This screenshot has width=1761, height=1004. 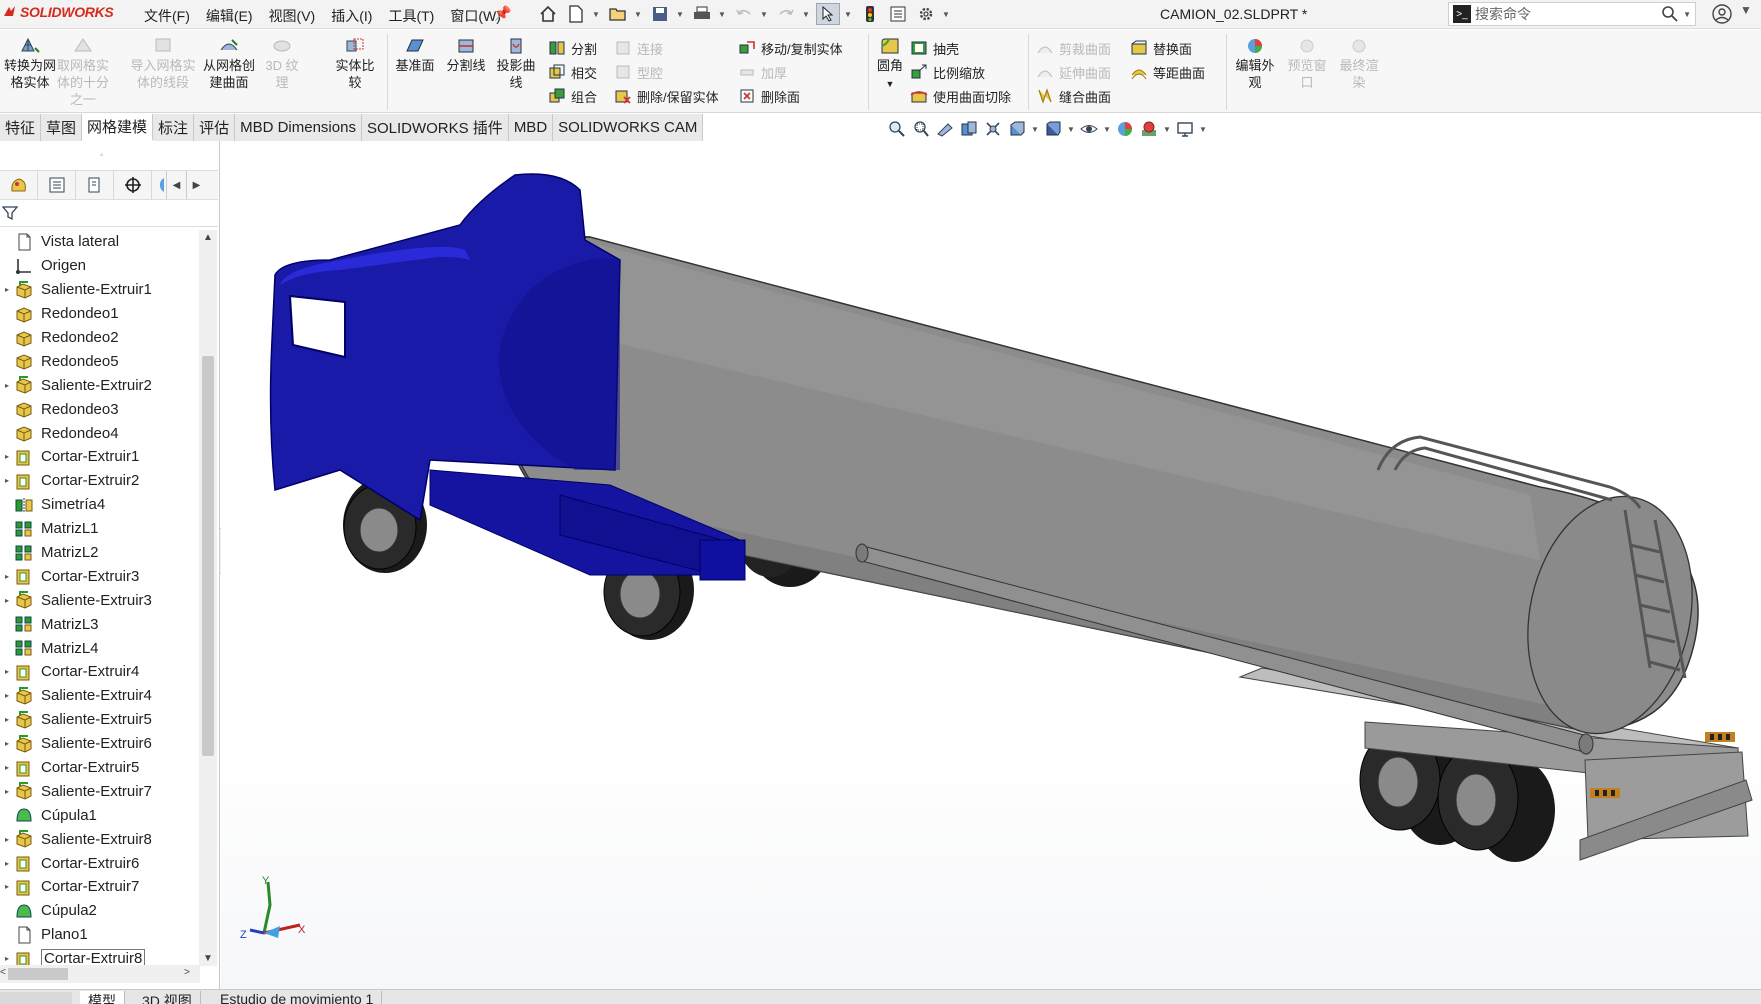 What do you see at coordinates (100, 600) in the screenshot?
I see `feature-tree-item: ▸ Saliente-Extruir3` at bounding box center [100, 600].